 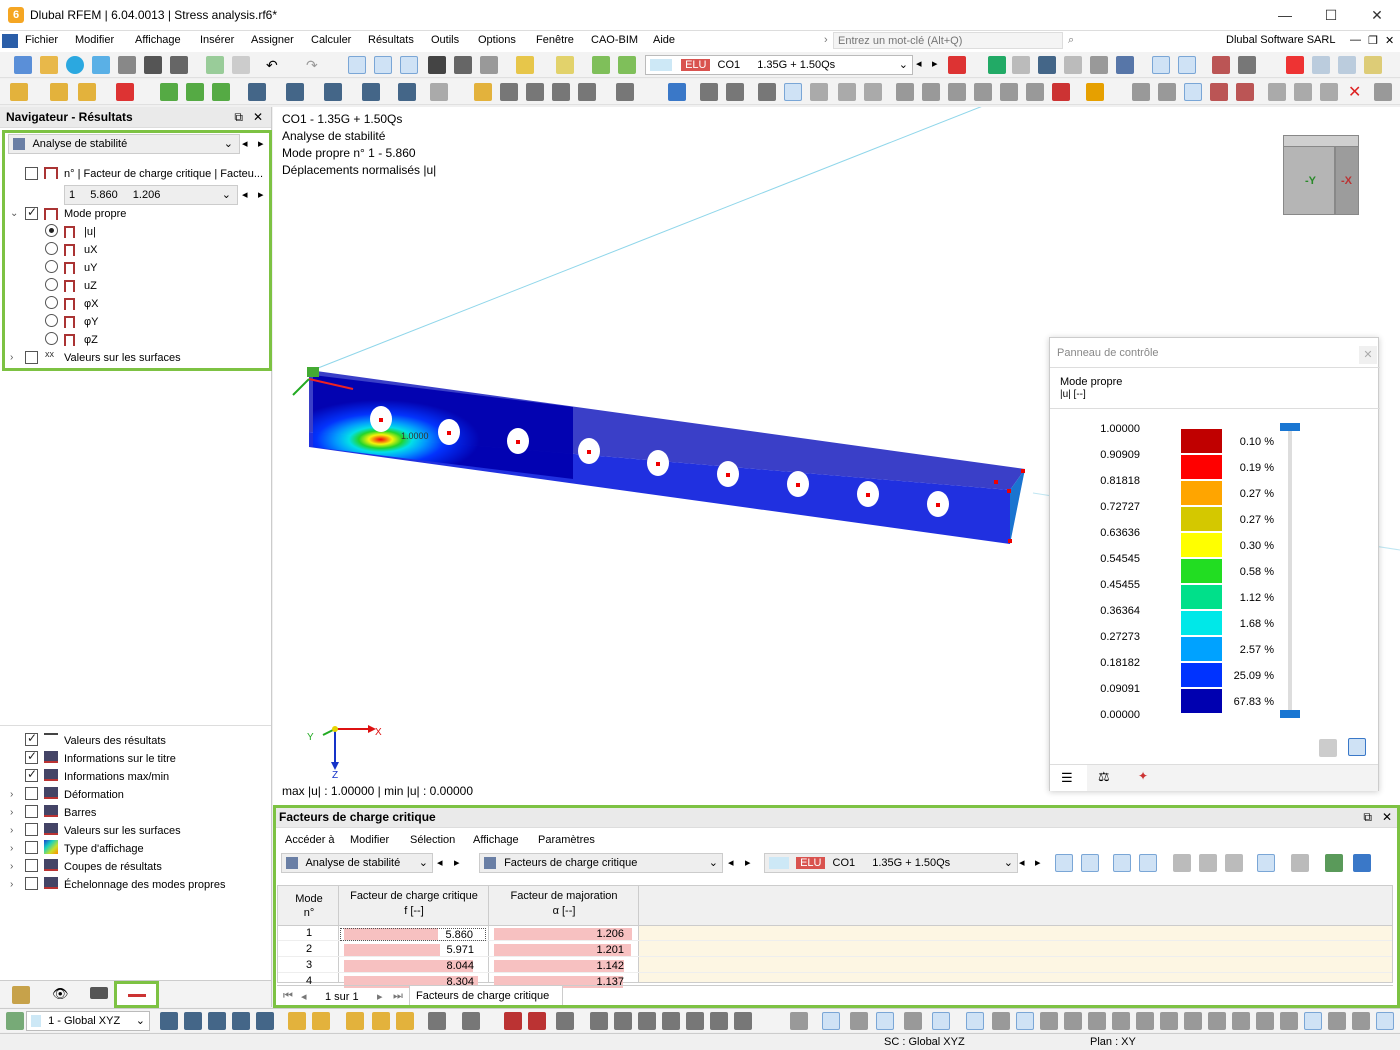 I want to click on clipping-icon, so click(x=735, y=92).